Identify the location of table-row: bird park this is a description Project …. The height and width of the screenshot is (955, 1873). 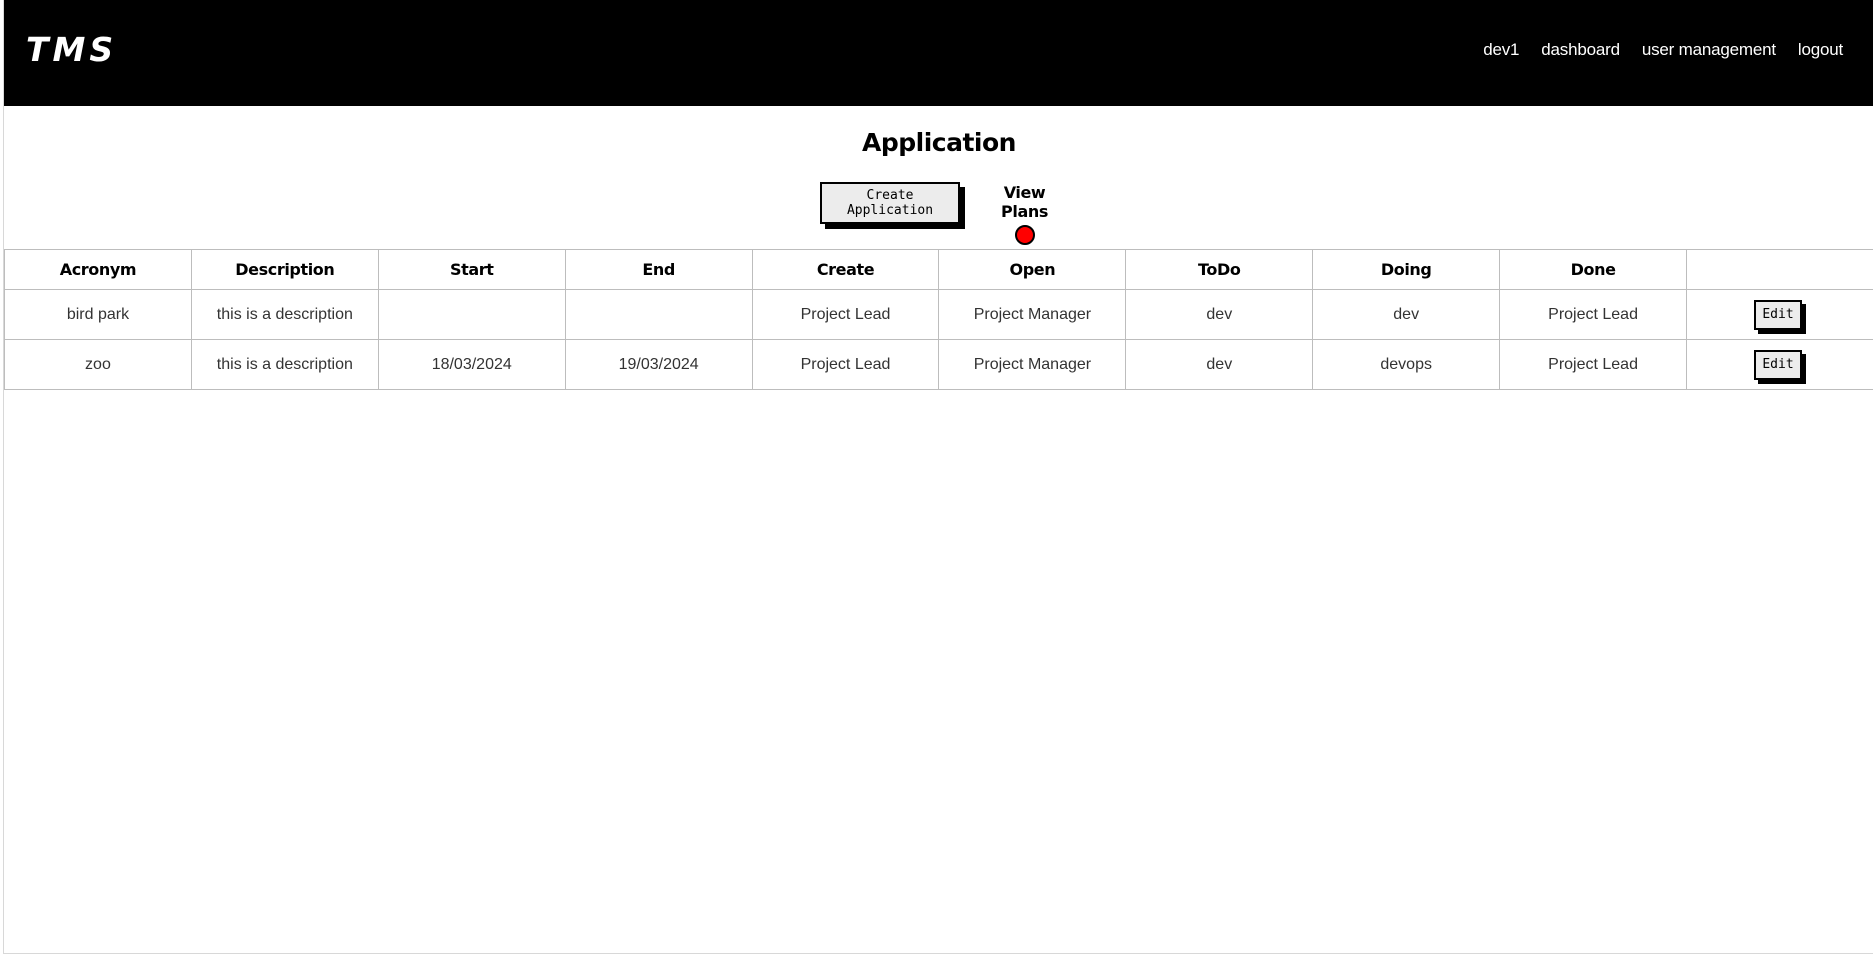
(938, 314).